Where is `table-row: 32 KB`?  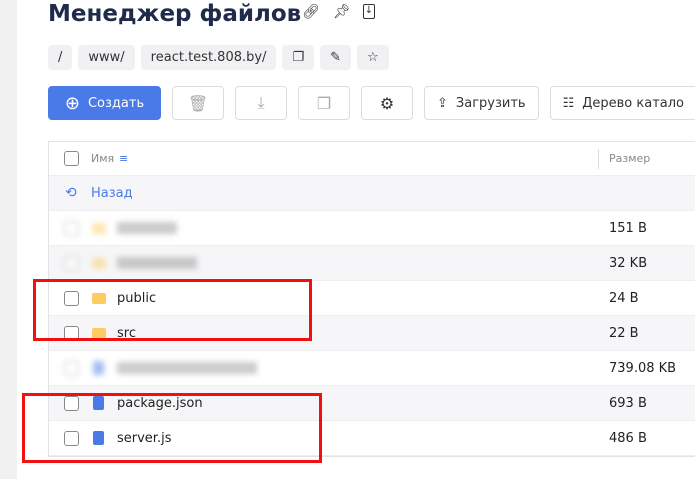 table-row: 32 KB is located at coordinates (372, 263).